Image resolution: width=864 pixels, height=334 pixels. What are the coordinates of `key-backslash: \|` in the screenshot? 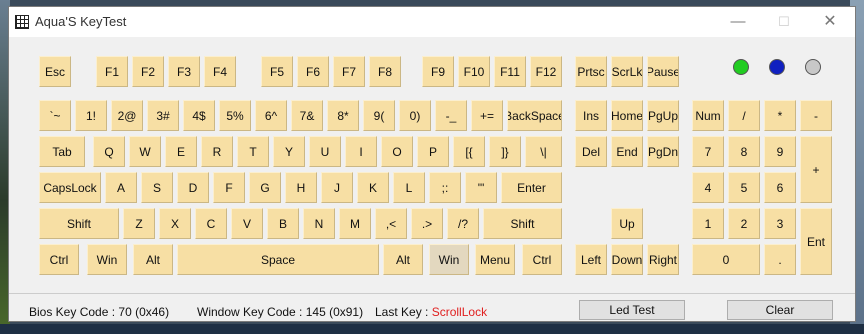 It's located at (543, 151).